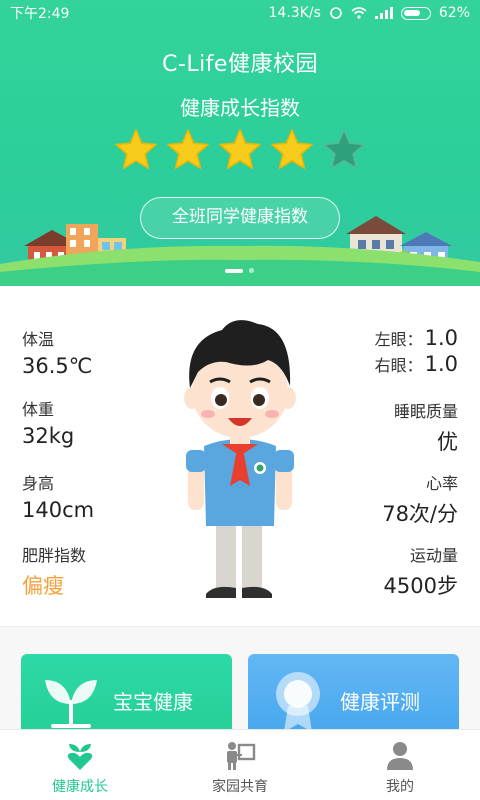  I want to click on nav-label-health-growth: 健康成长, so click(80, 787).